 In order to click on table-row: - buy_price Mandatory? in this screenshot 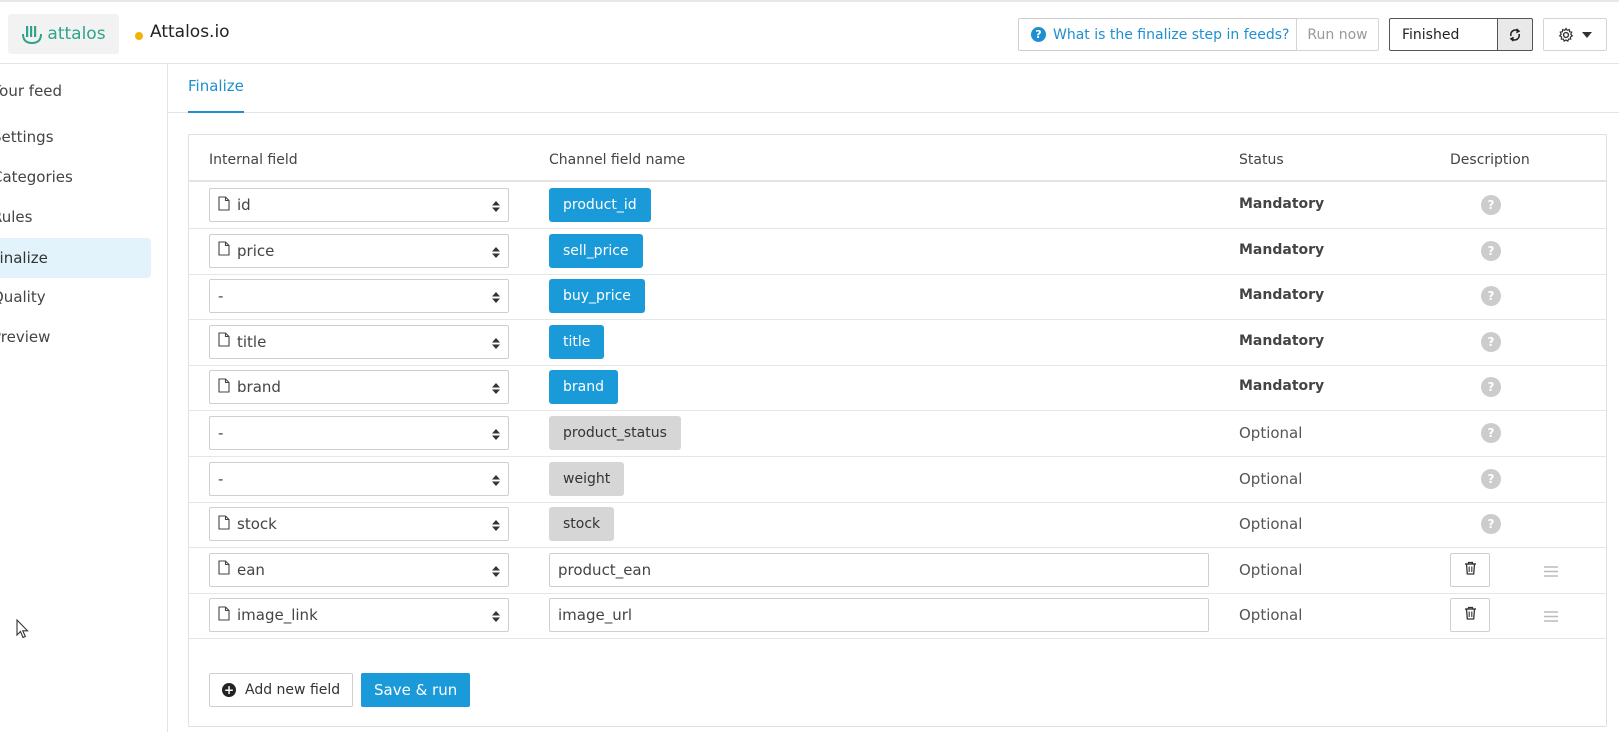, I will do `click(897, 297)`.